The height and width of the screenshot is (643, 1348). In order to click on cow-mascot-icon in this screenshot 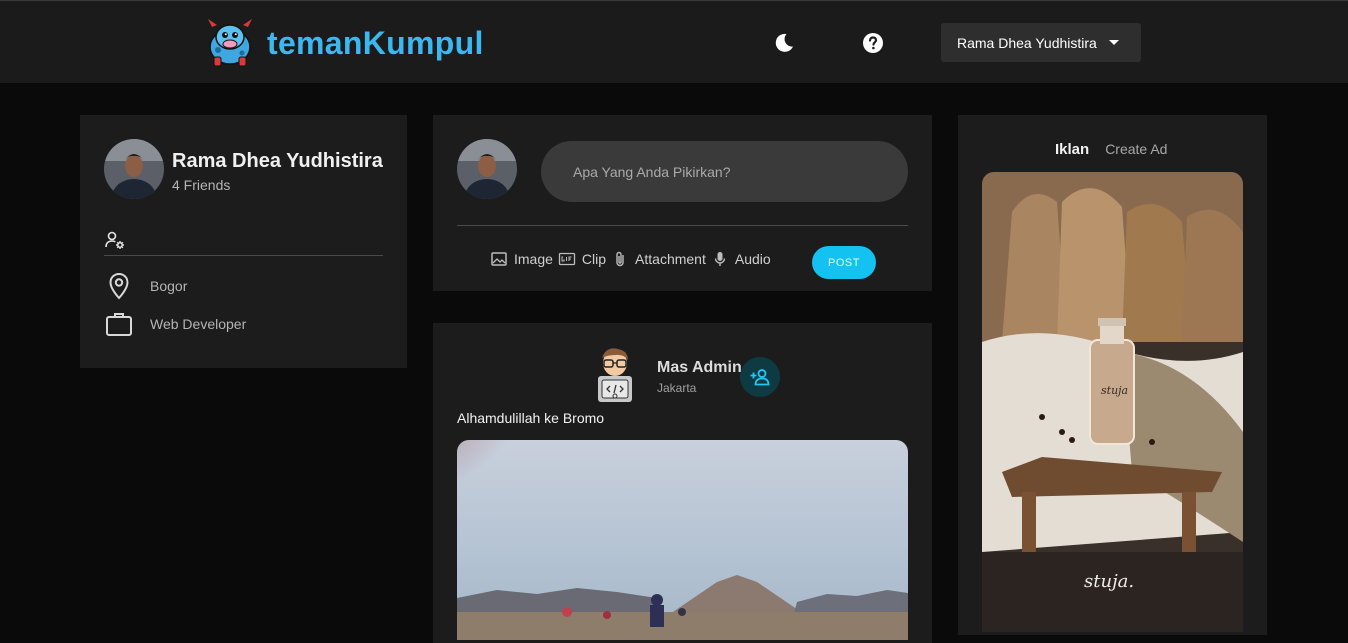, I will do `click(230, 43)`.